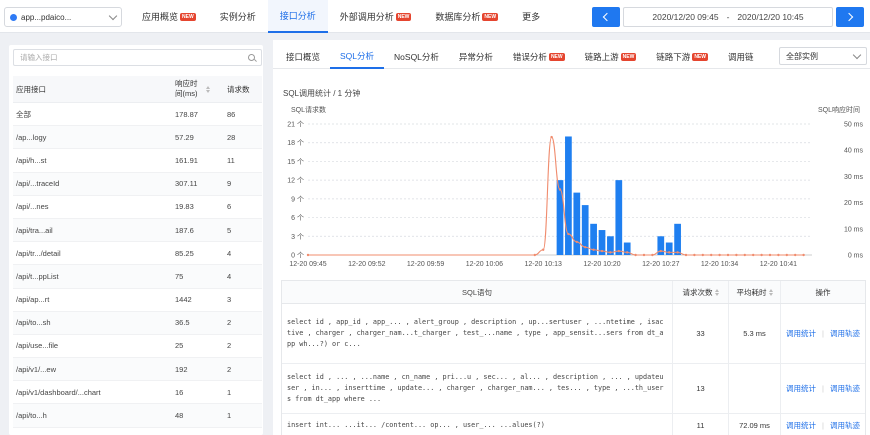 This screenshot has height=435, width=870. I want to click on table-row: 全部 178.87 86, so click(137, 115).